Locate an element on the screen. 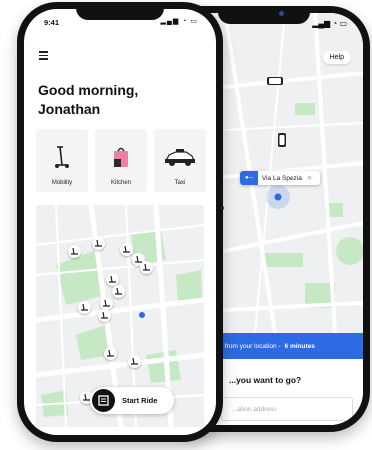 The image size is (372, 450). destination-input: ...ation address is located at coordinates (287, 409).